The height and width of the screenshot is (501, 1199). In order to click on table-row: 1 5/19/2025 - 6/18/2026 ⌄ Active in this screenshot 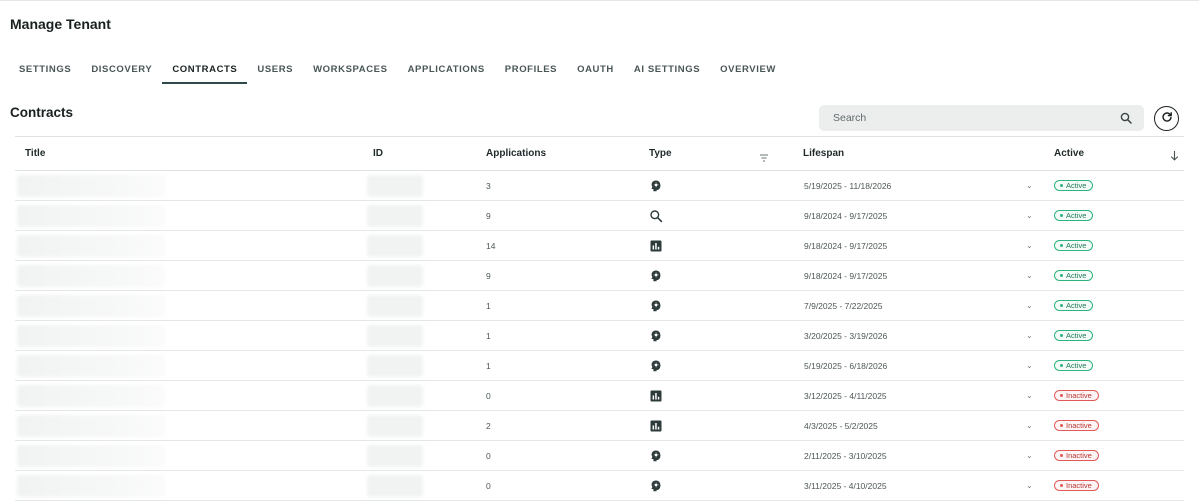, I will do `click(599, 366)`.